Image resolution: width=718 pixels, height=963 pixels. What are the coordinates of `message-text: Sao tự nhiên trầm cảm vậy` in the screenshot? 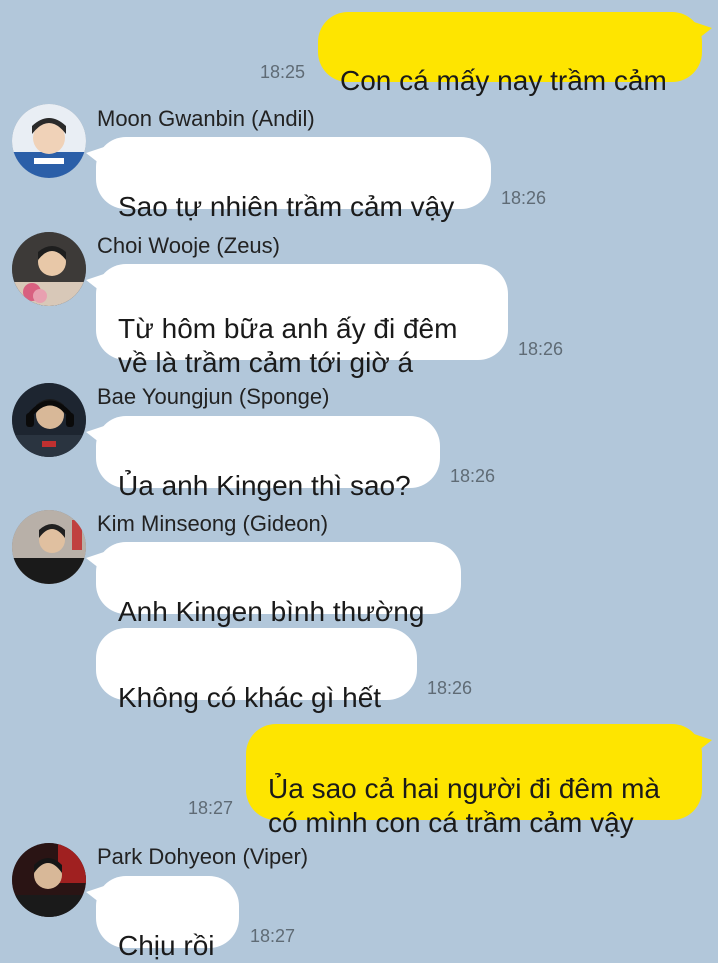 It's located at (286, 206).